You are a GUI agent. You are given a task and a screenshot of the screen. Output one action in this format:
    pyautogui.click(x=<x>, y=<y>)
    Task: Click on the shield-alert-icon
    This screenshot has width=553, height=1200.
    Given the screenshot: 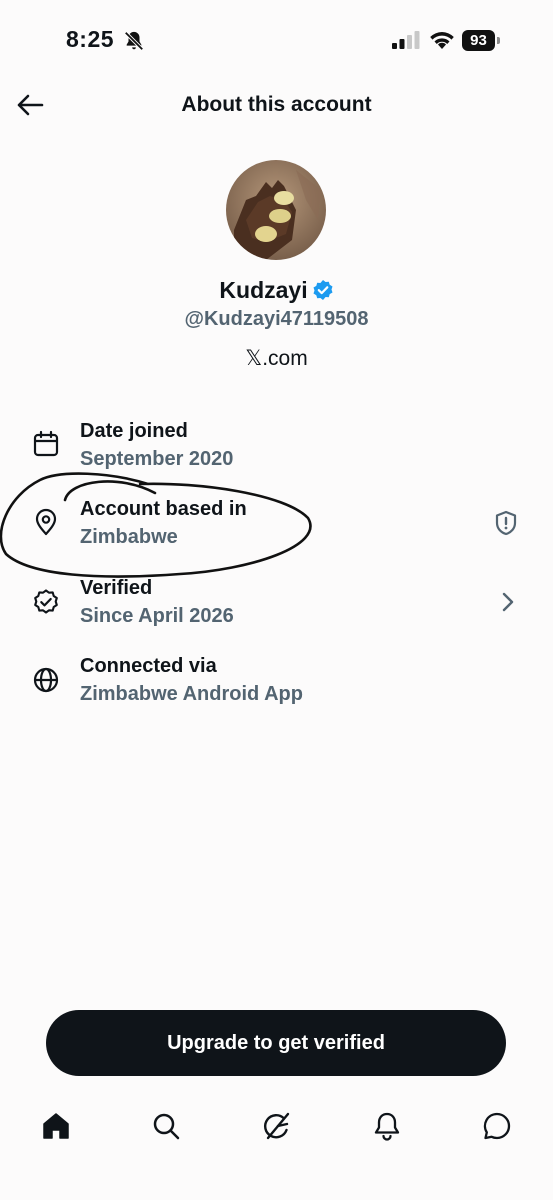 What is the action you would take?
    pyautogui.click(x=506, y=523)
    